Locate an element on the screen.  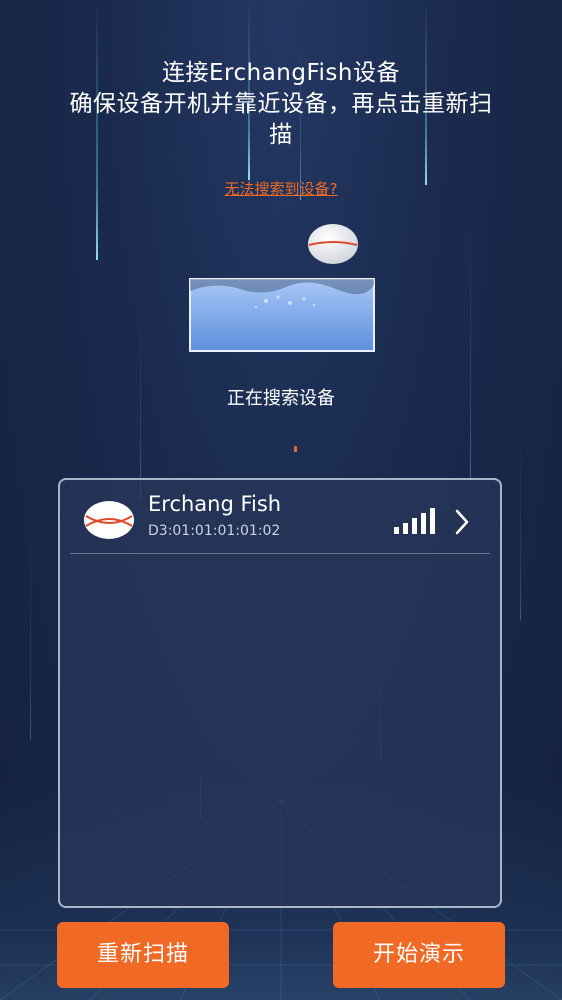
chevron-right-icon is located at coordinates (462, 522).